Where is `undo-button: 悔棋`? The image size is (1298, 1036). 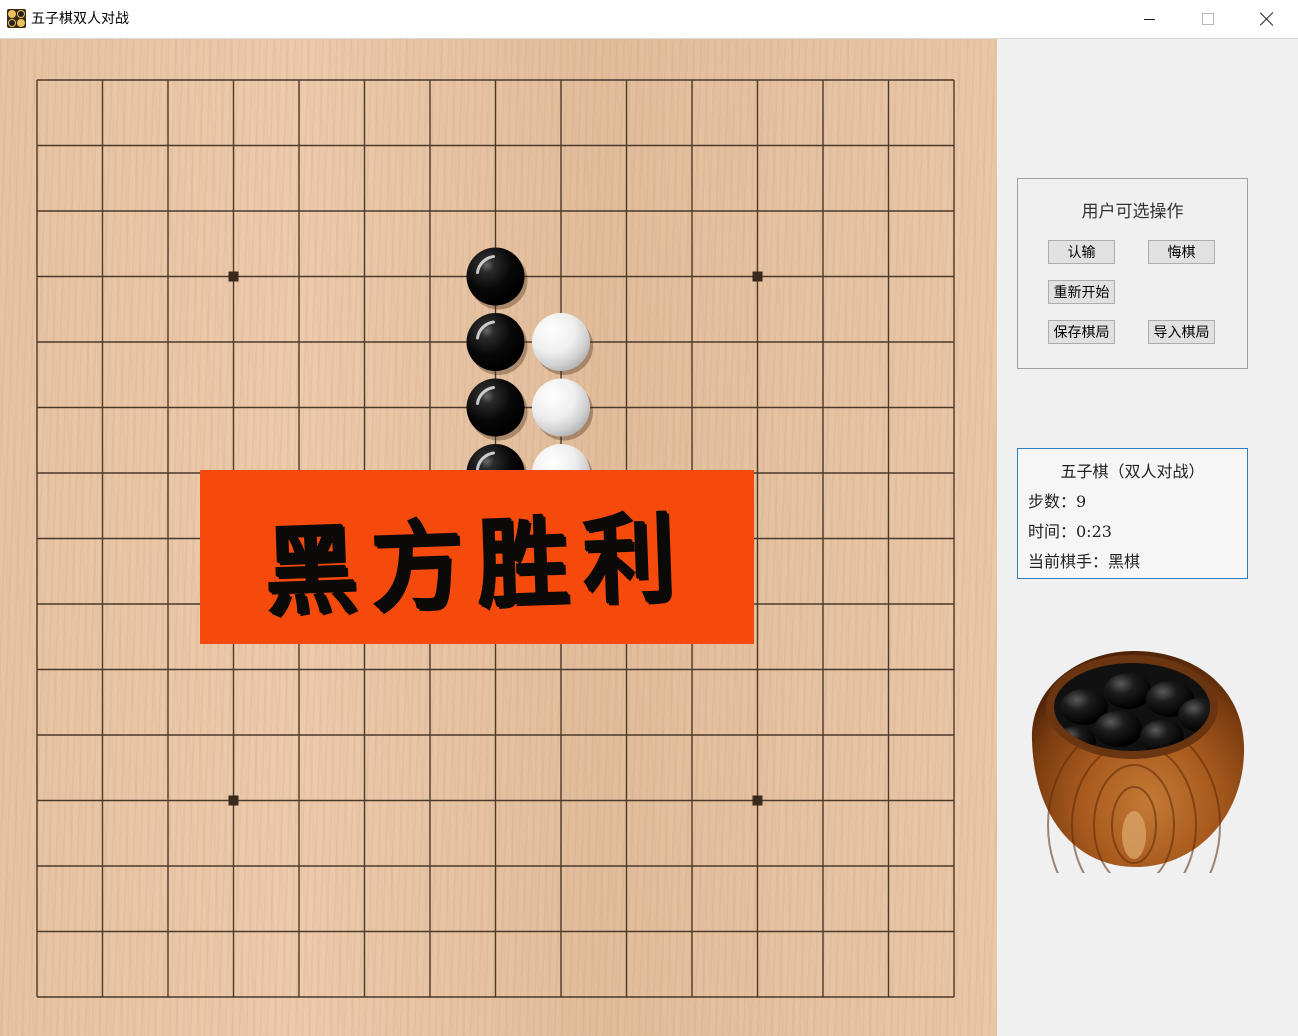
undo-button: 悔棋 is located at coordinates (1181, 252).